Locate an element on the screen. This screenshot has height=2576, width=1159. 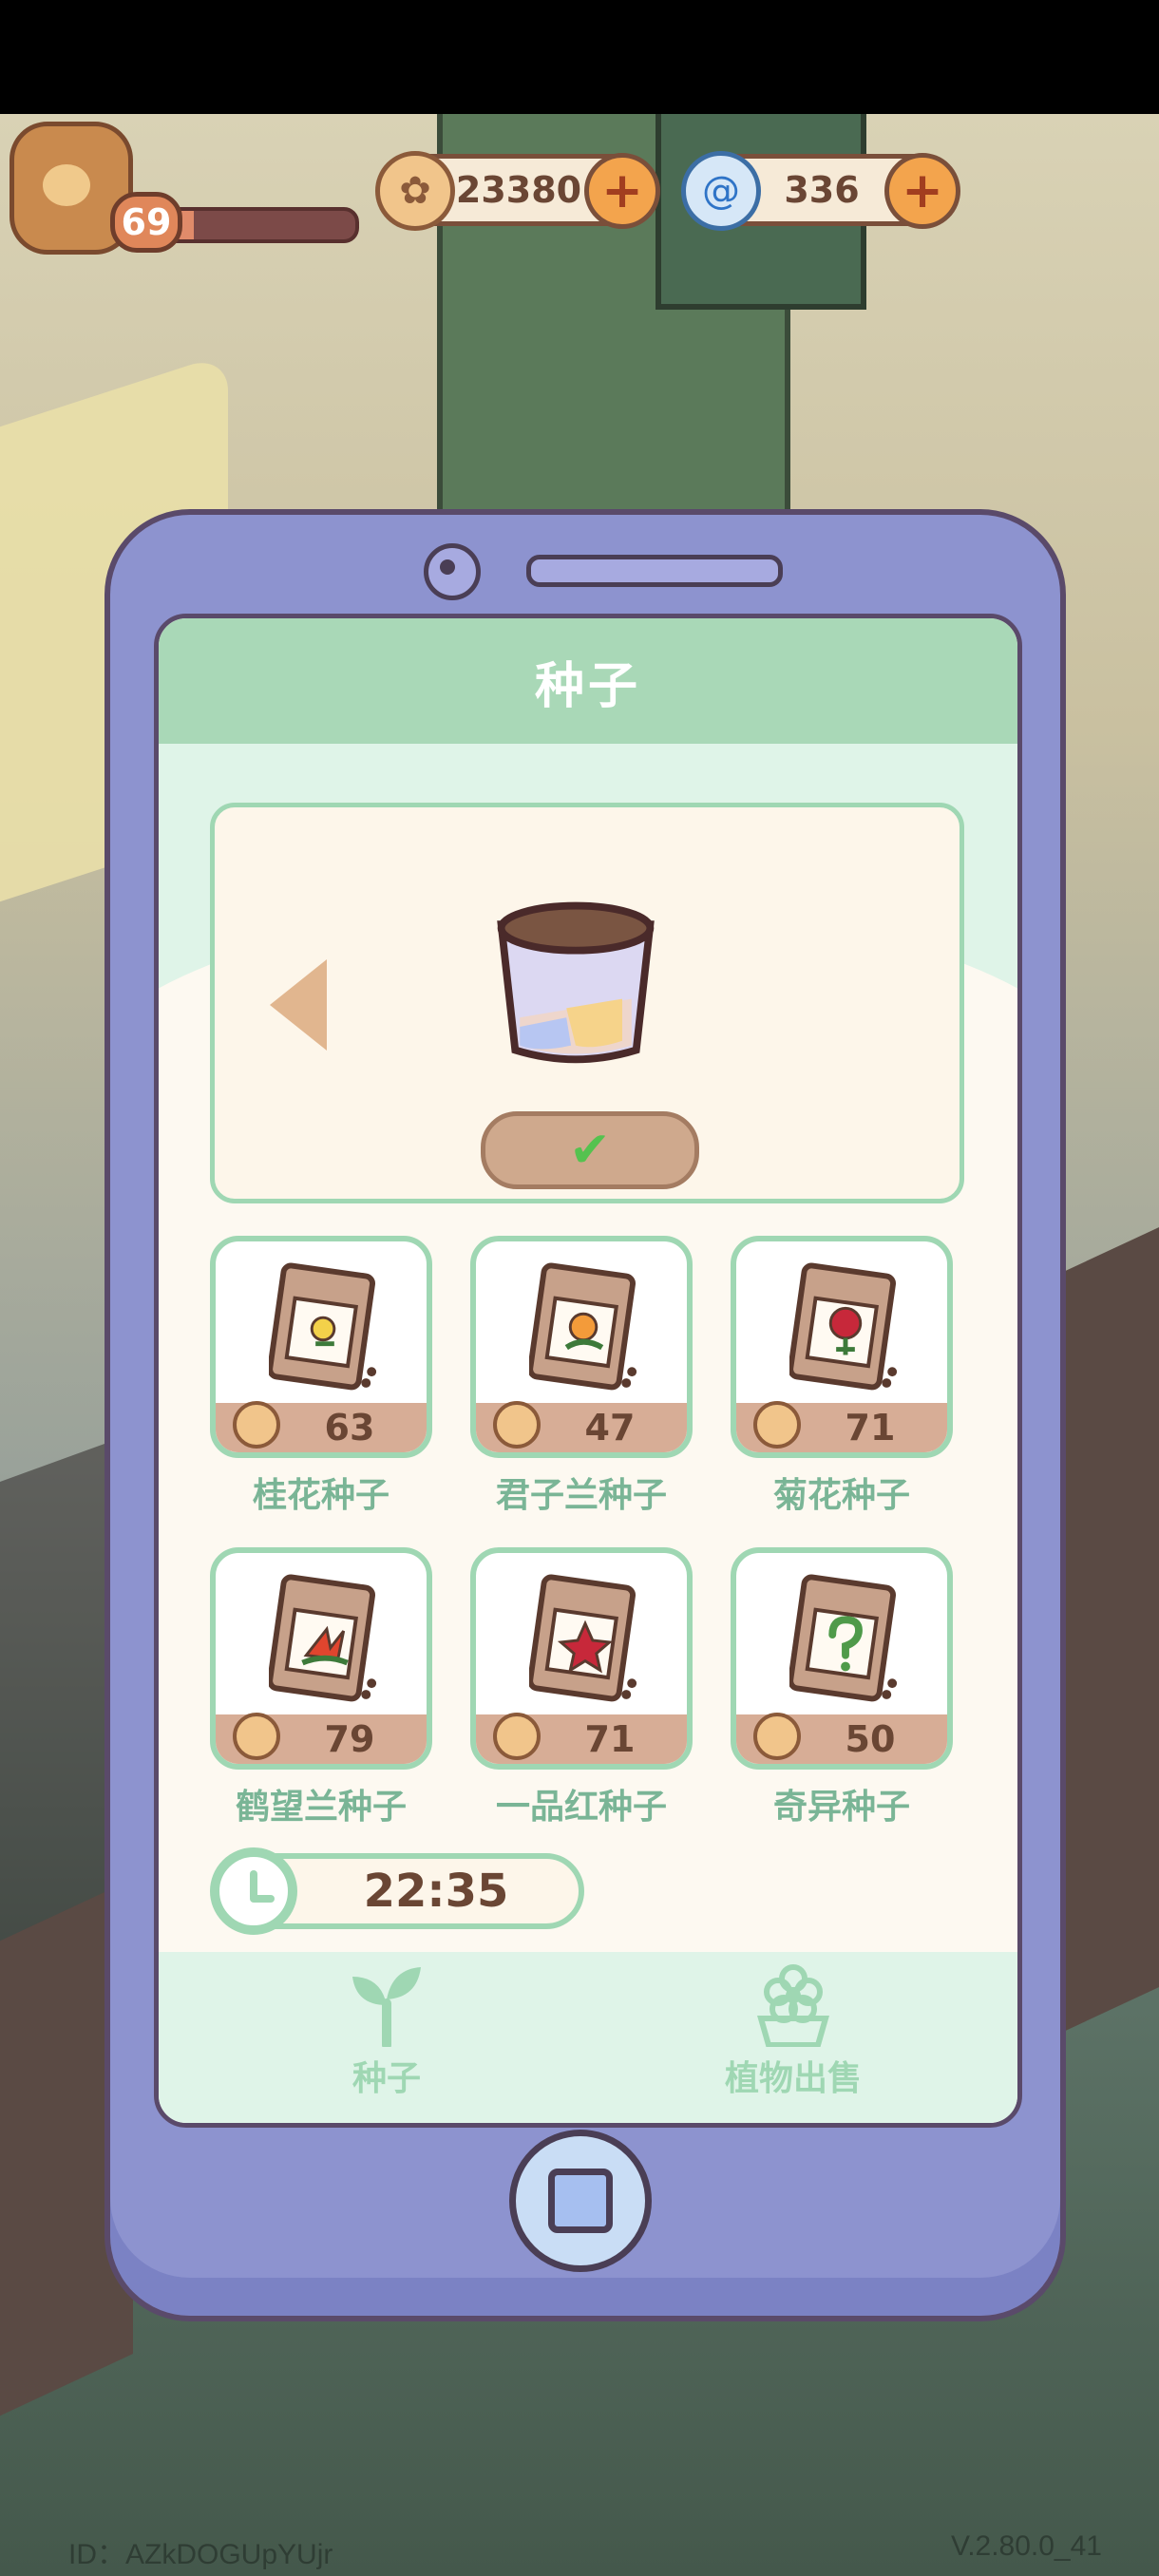
tab-seeds: 种子 is located at coordinates (386, 2037).